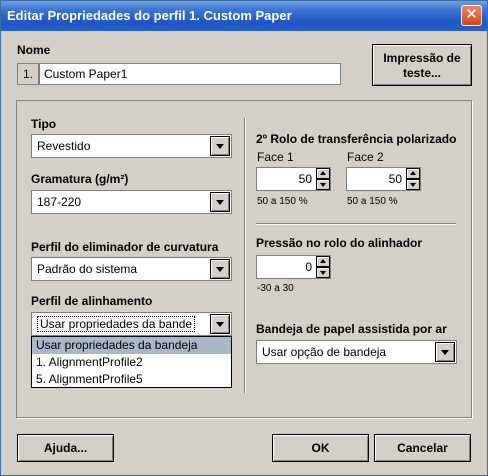 The width and height of the screenshot is (488, 476). Describe the element at coordinates (275, 288) in the screenshot. I see `registration-range: -30 a 30` at that location.